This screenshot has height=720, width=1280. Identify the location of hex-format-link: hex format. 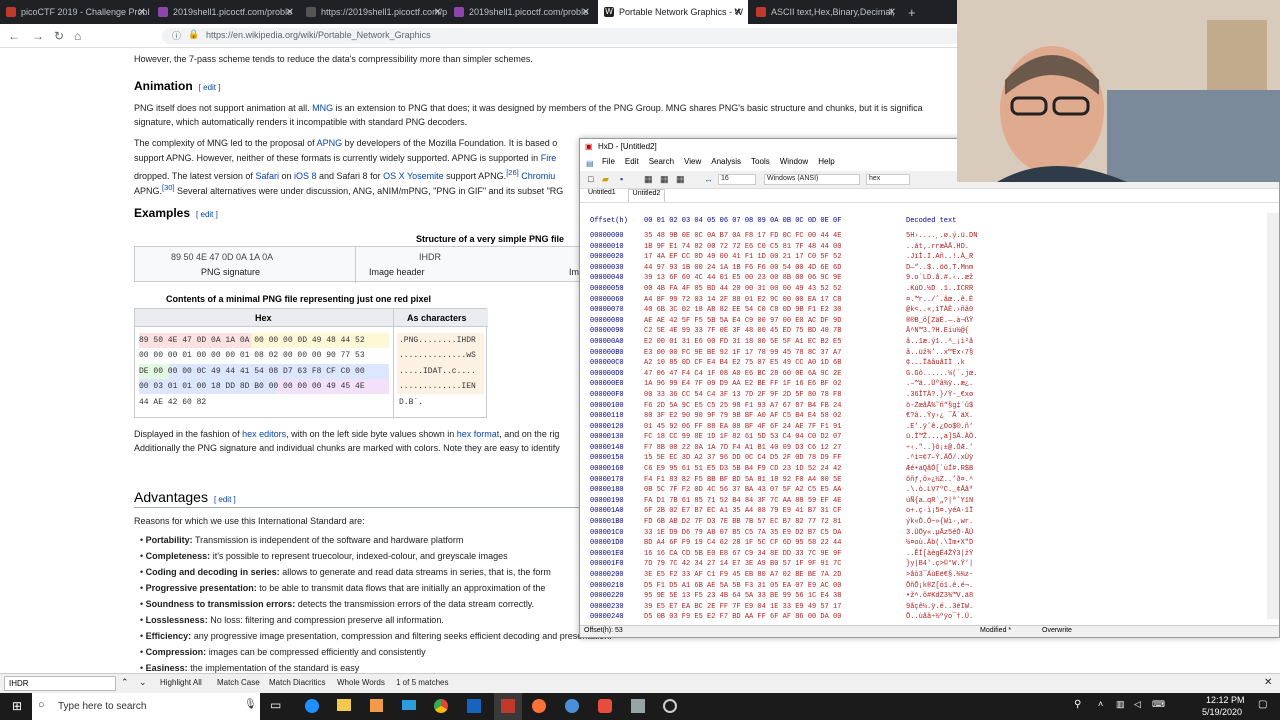
(478, 434).